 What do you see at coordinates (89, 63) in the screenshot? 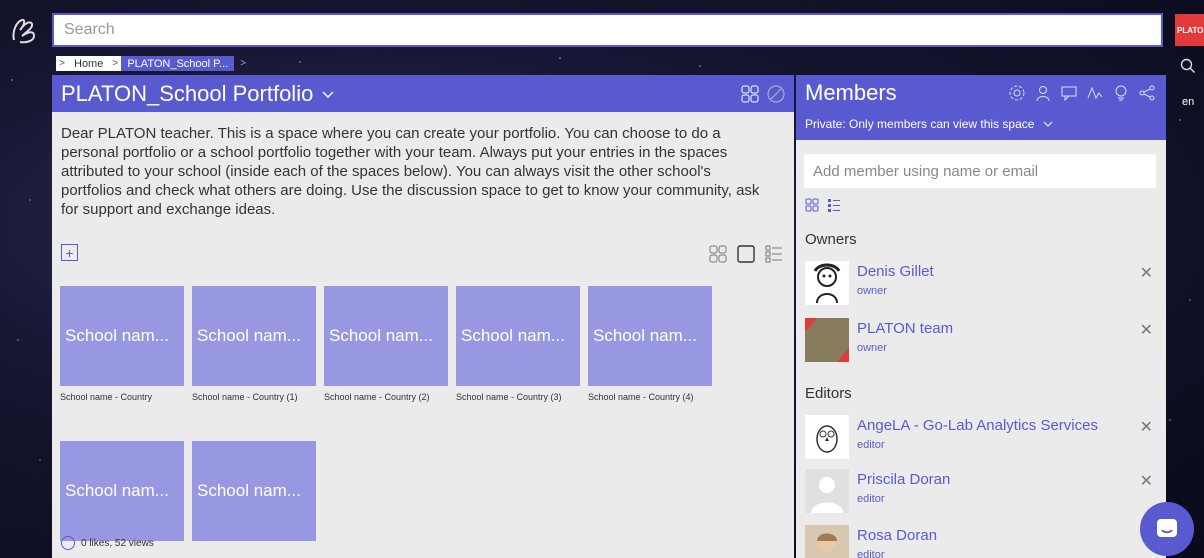
I see `breadcrumb-home: Home` at bounding box center [89, 63].